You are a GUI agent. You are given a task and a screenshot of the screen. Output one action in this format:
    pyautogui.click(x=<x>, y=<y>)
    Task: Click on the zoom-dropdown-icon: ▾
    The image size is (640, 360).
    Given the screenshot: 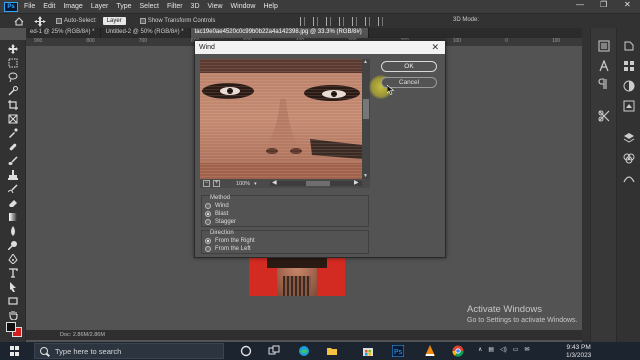 What is the action you would take?
    pyautogui.click(x=255, y=184)
    